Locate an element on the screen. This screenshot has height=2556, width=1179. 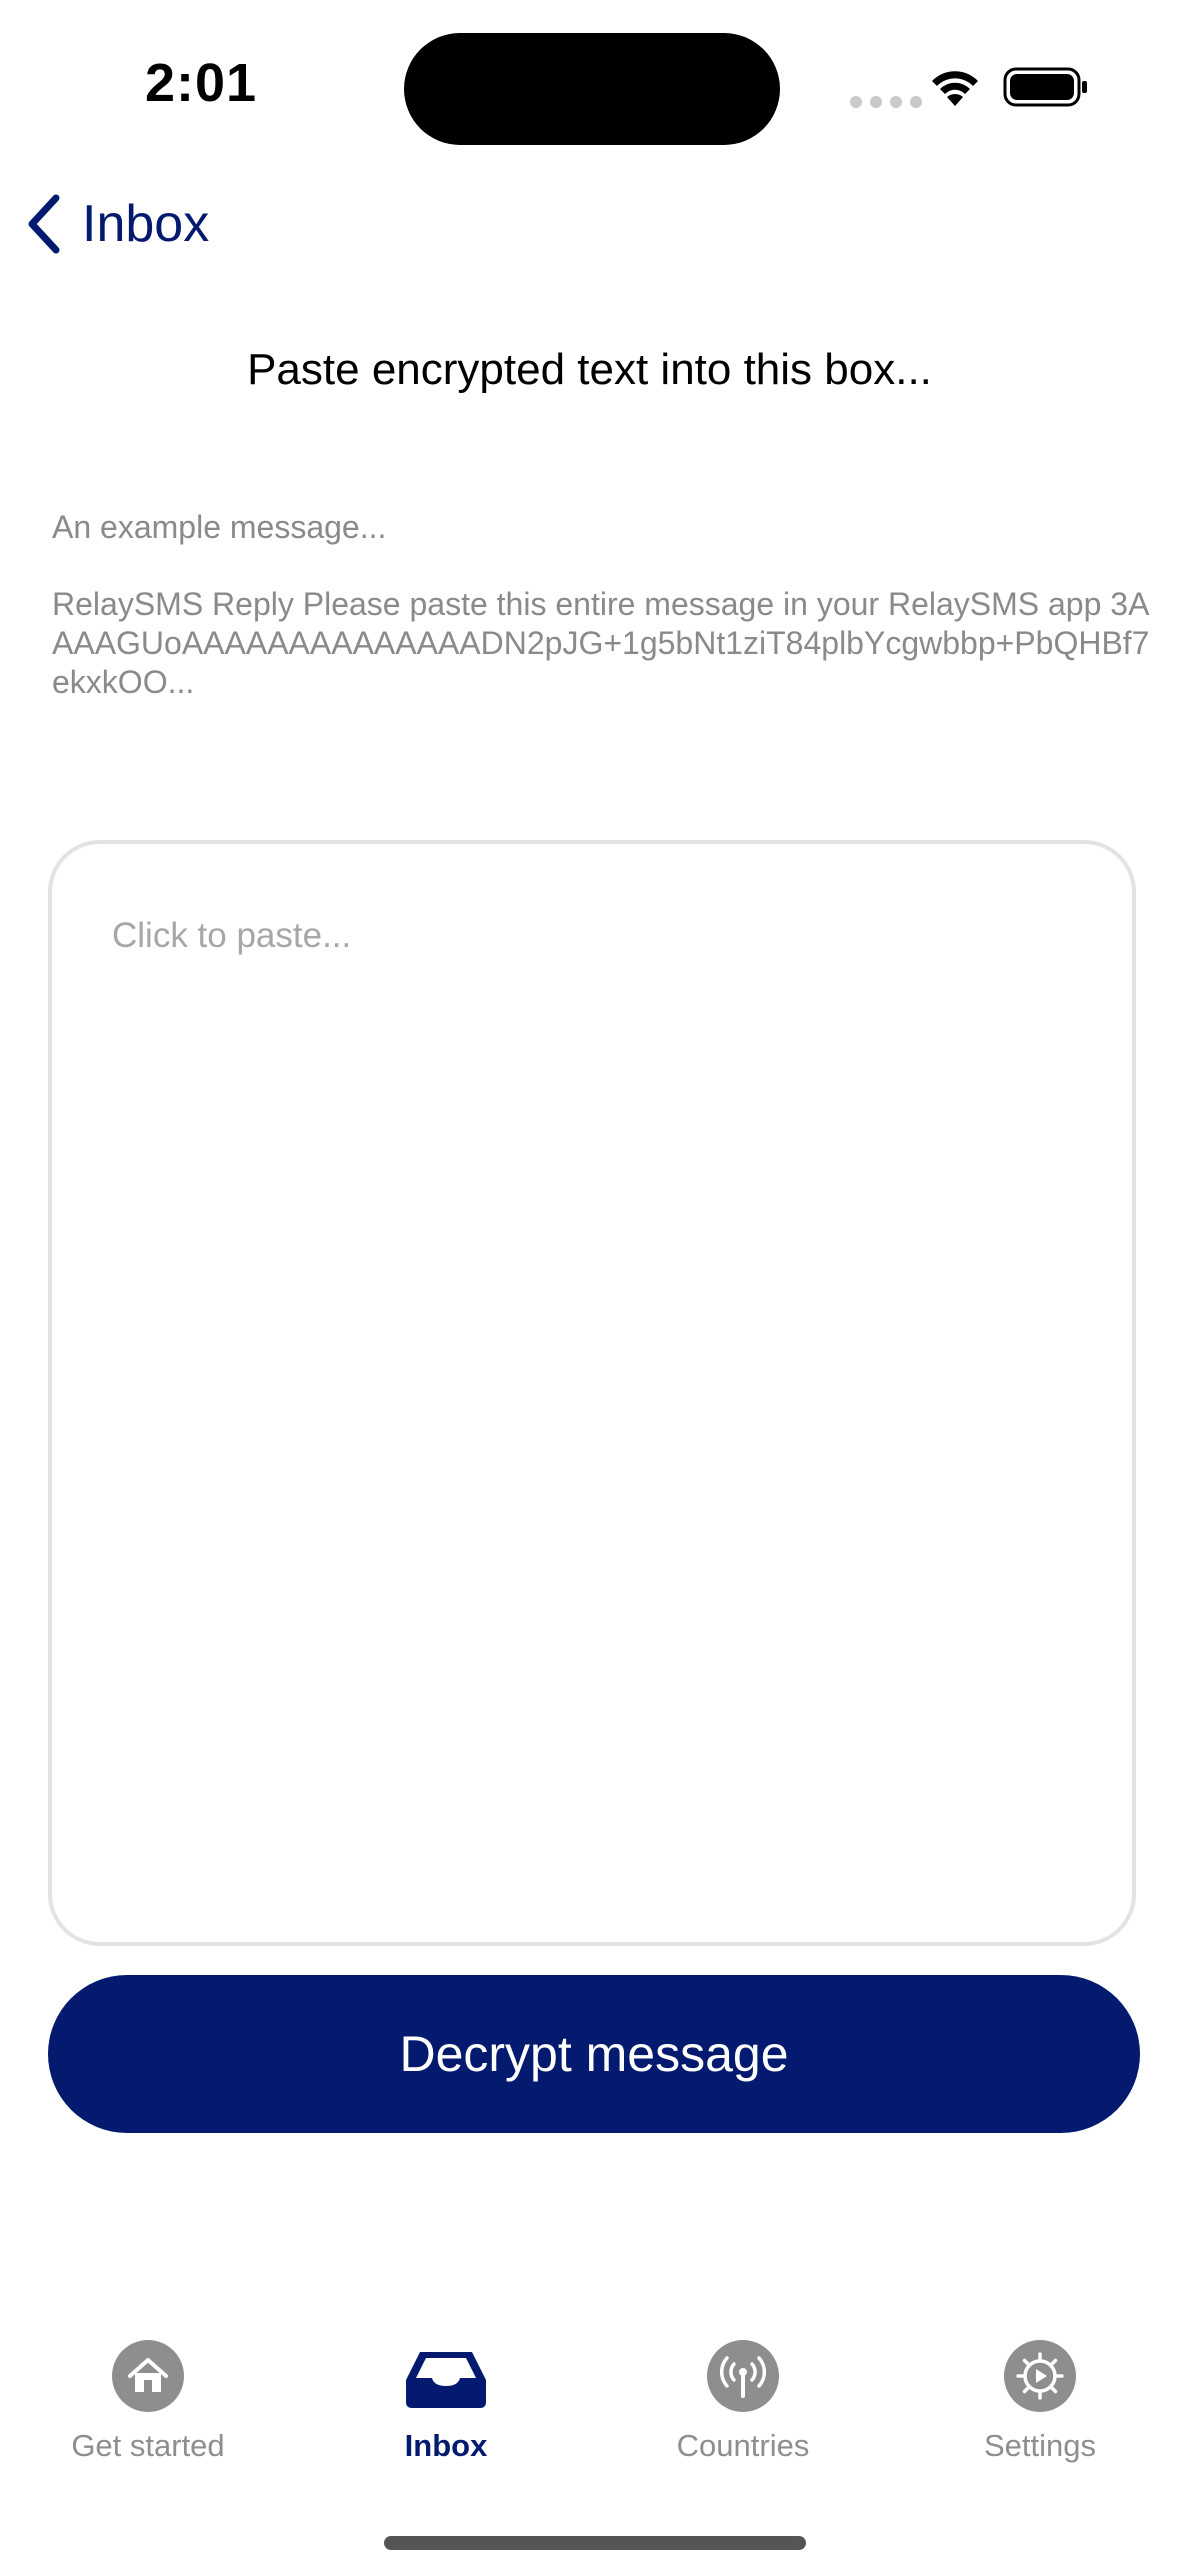
back-button: Inbox is located at coordinates (115, 224).